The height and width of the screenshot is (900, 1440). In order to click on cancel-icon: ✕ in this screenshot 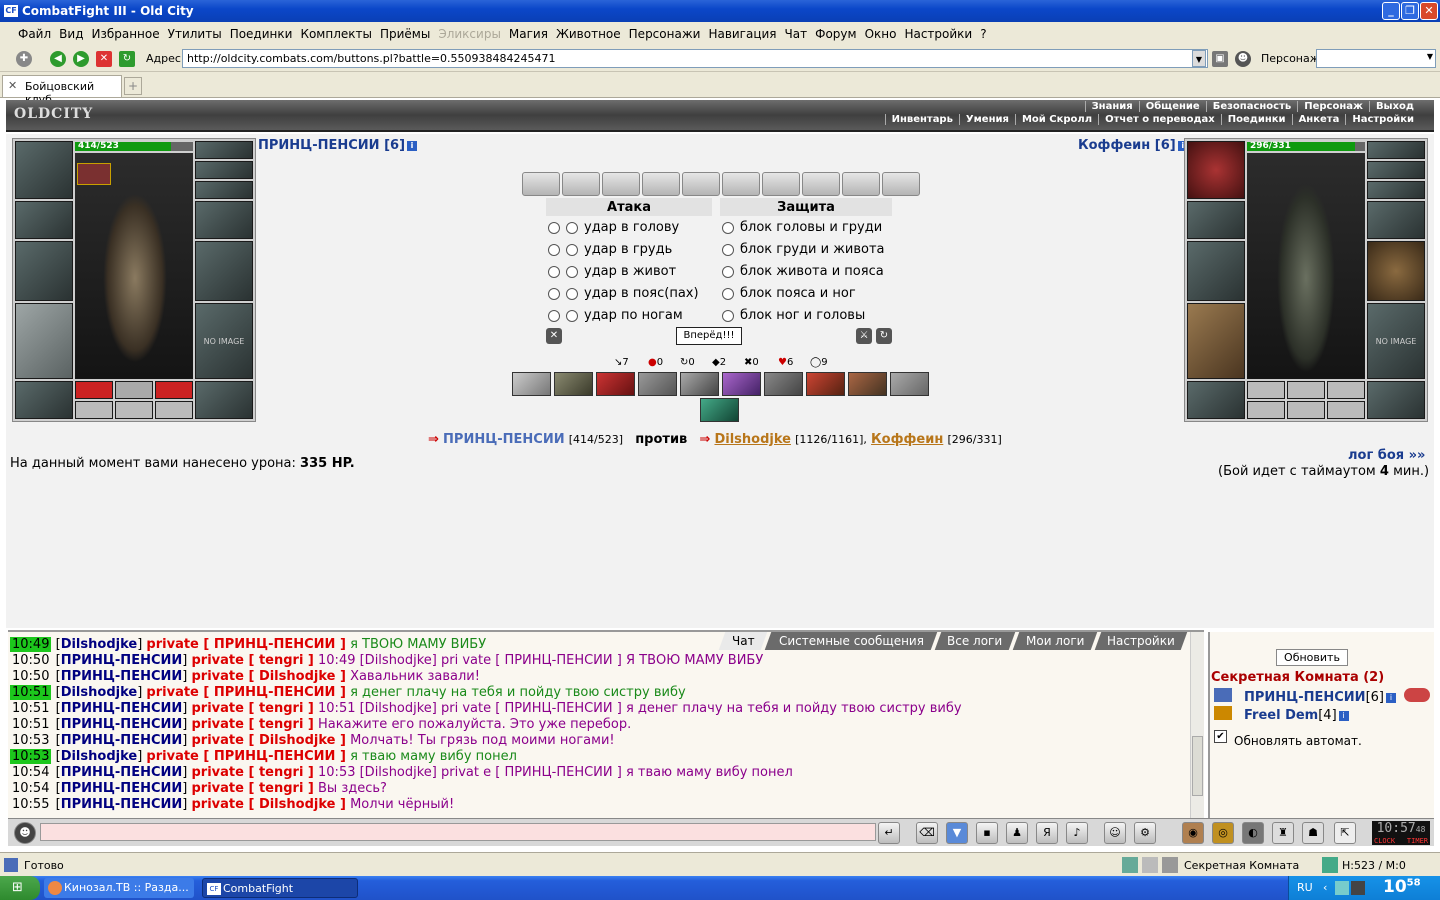, I will do `click(554, 336)`.